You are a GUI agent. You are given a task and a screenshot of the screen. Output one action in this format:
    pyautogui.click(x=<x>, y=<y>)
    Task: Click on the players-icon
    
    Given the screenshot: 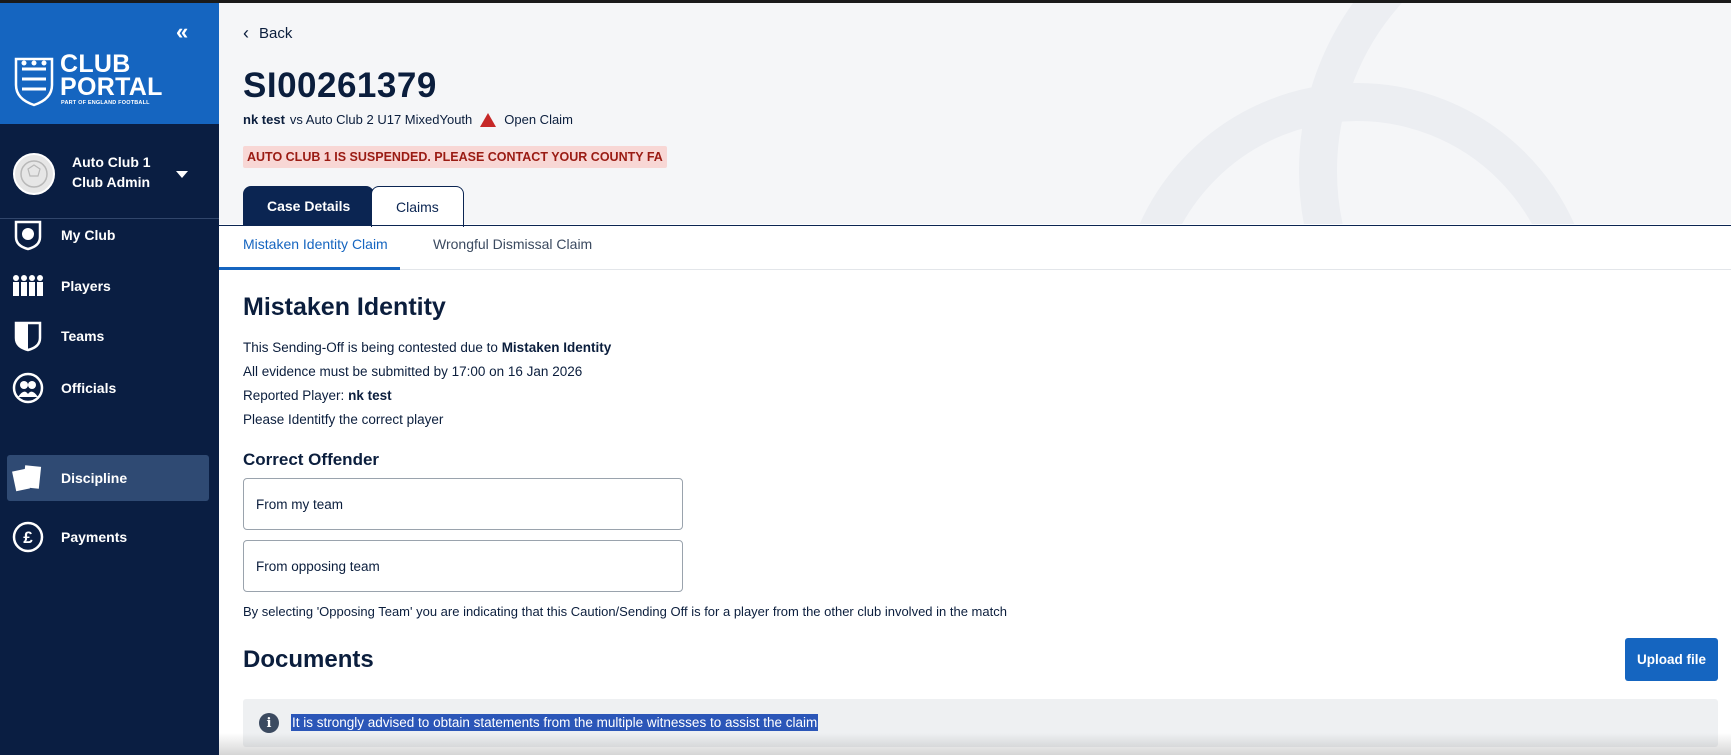 What is the action you would take?
    pyautogui.click(x=28, y=286)
    